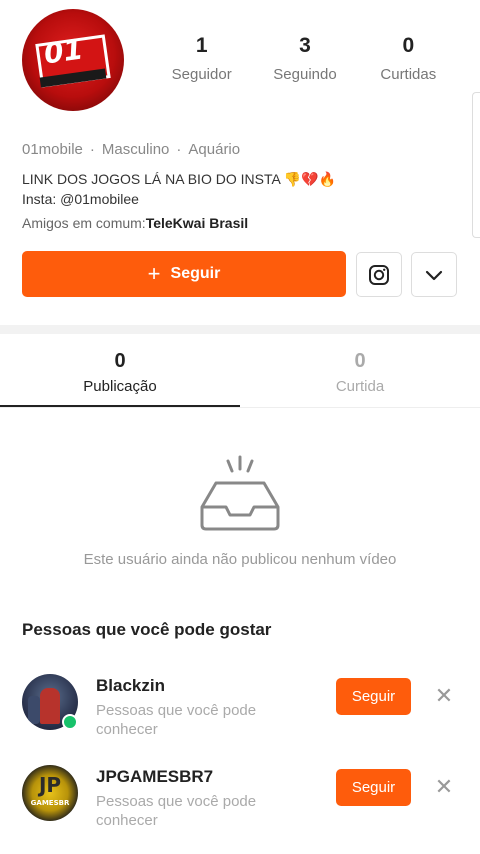 This screenshot has width=480, height=854. What do you see at coordinates (197, 223) in the screenshot?
I see `mutual-friend-name: TeleKwai Brasil` at bounding box center [197, 223].